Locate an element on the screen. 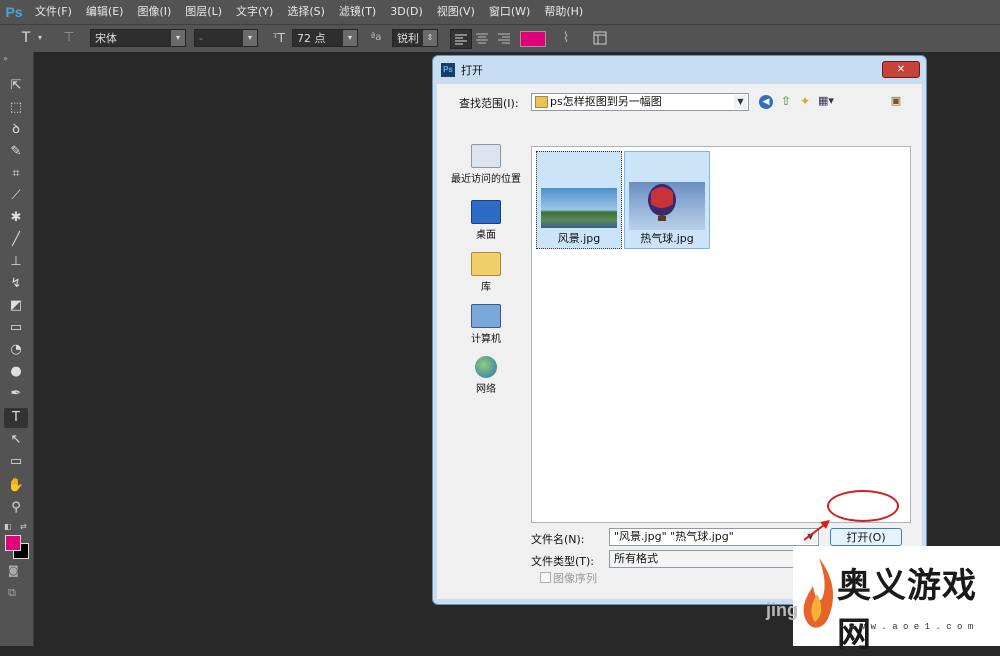  close-button: ✕ is located at coordinates (901, 69).